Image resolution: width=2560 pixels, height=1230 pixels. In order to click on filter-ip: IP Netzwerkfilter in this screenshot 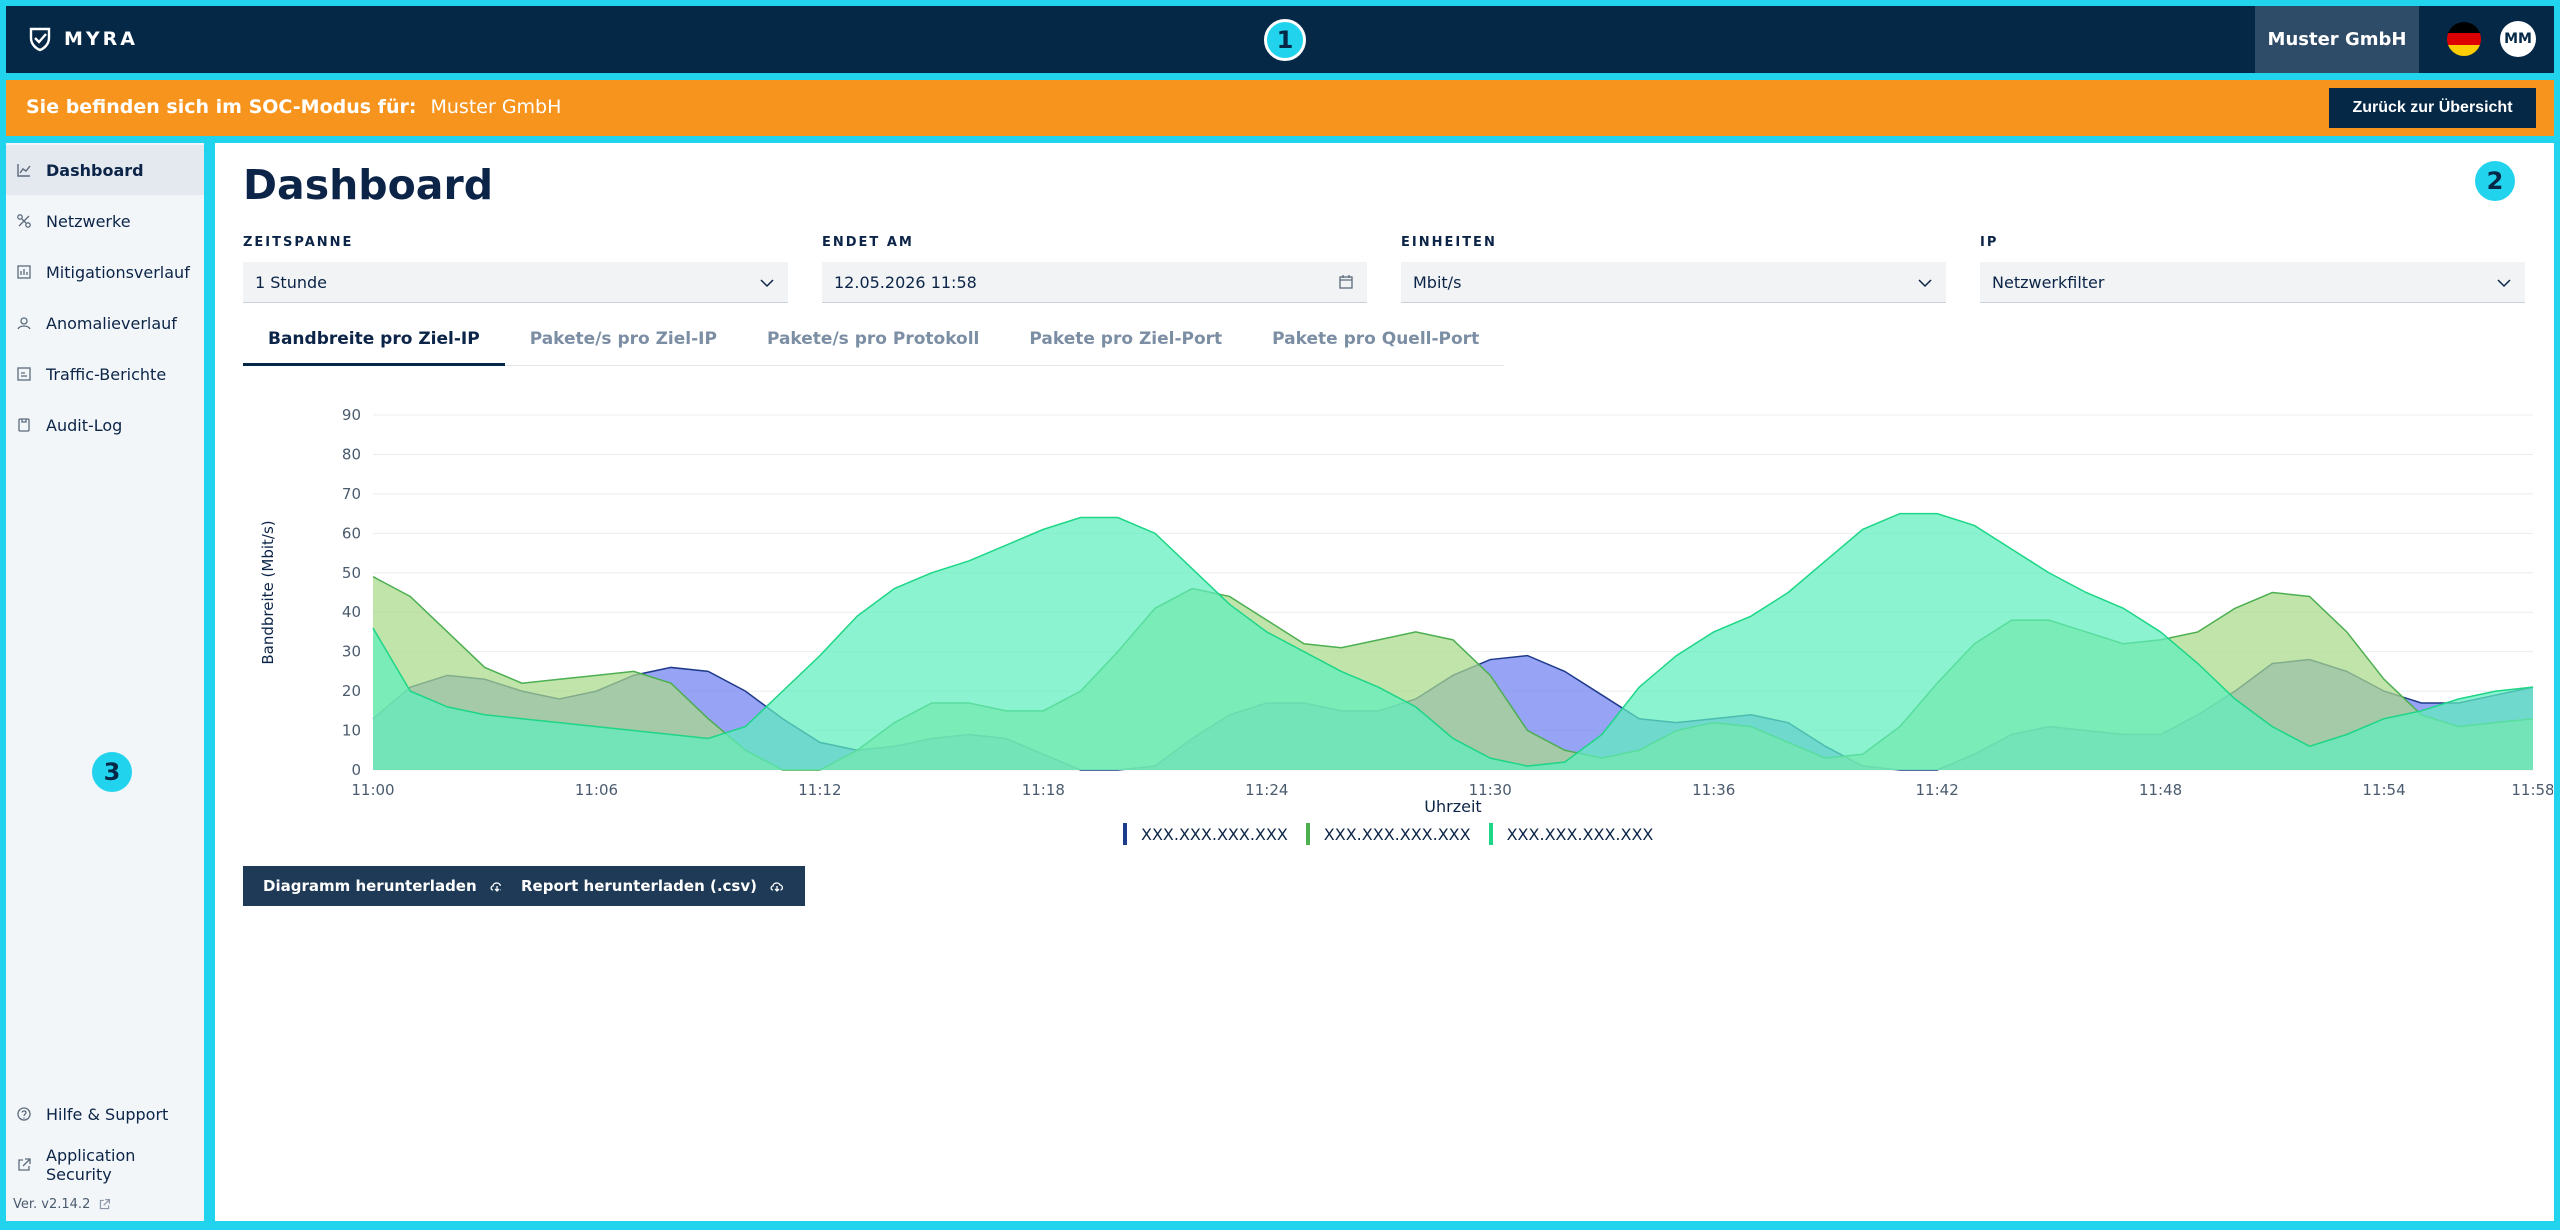, I will do `click(2252, 269)`.